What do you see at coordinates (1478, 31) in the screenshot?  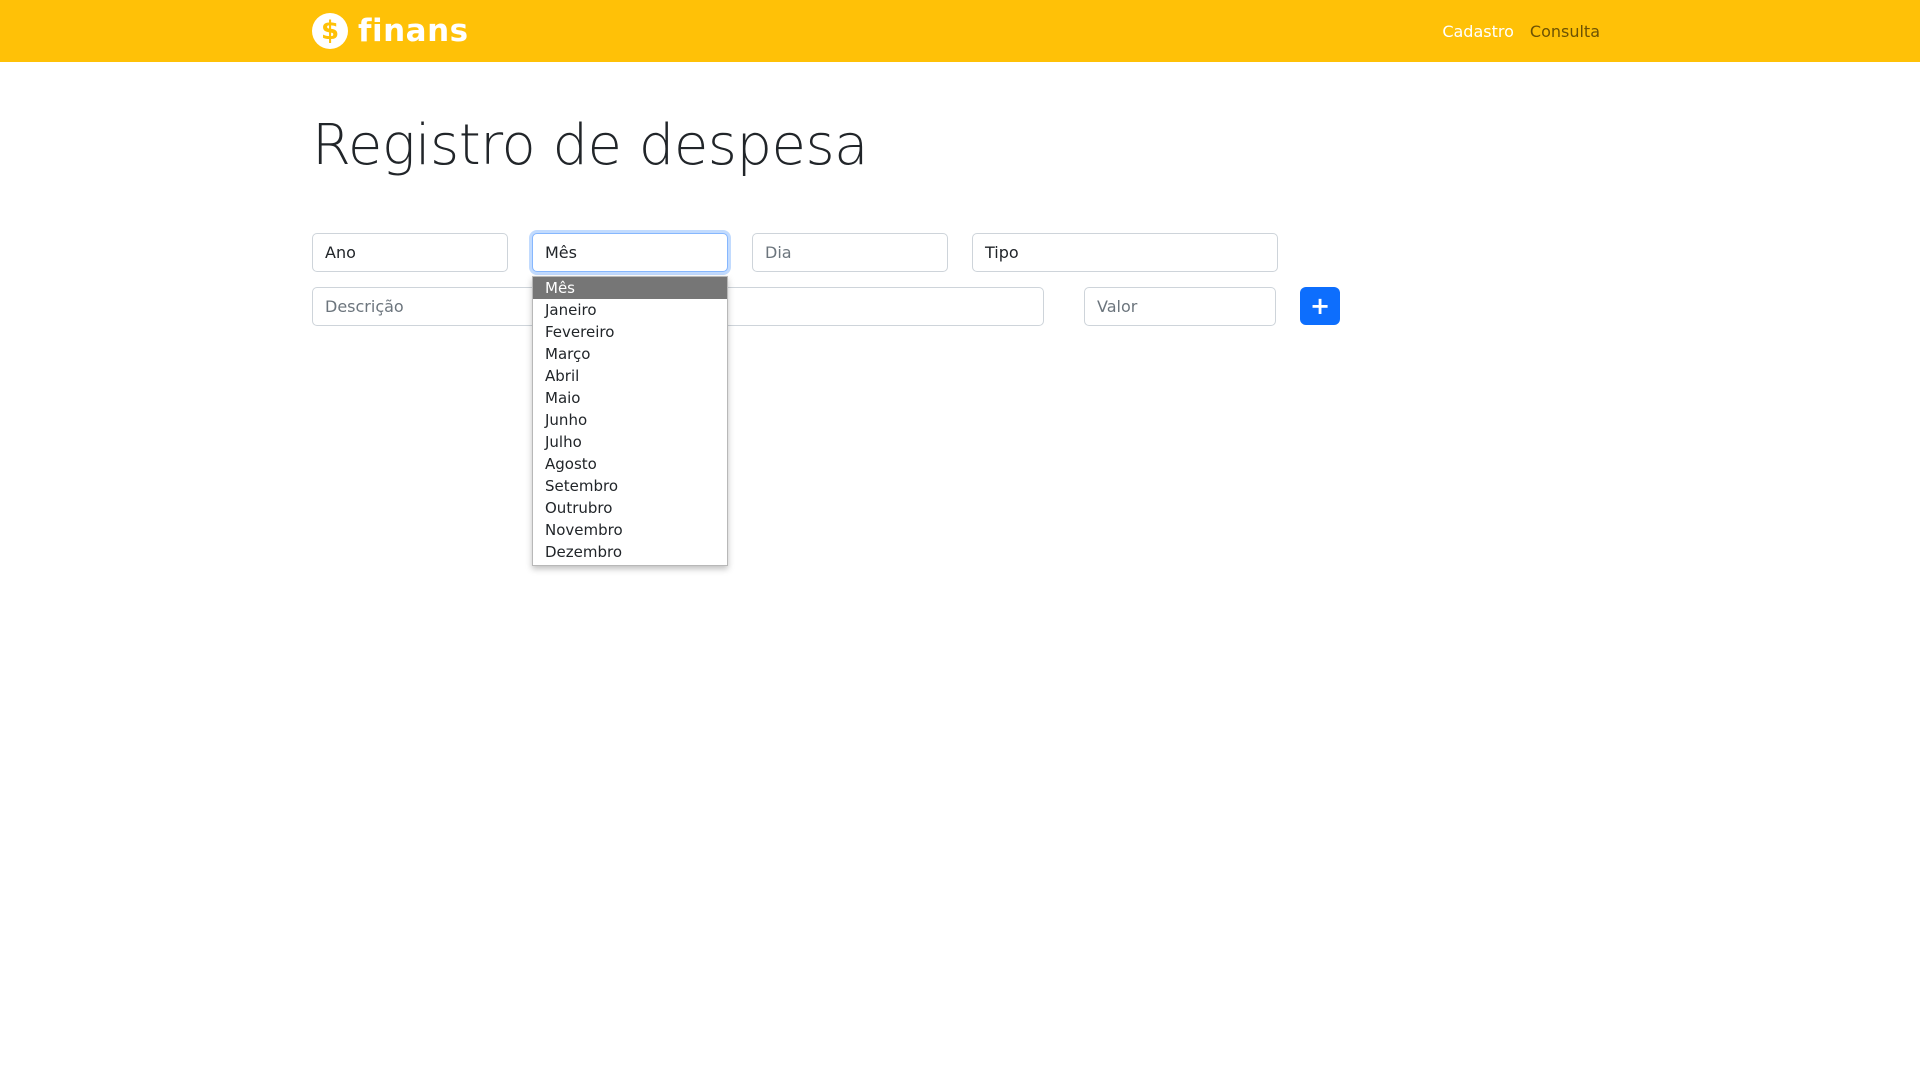 I see `nav-link-cadastro: Cadastro` at bounding box center [1478, 31].